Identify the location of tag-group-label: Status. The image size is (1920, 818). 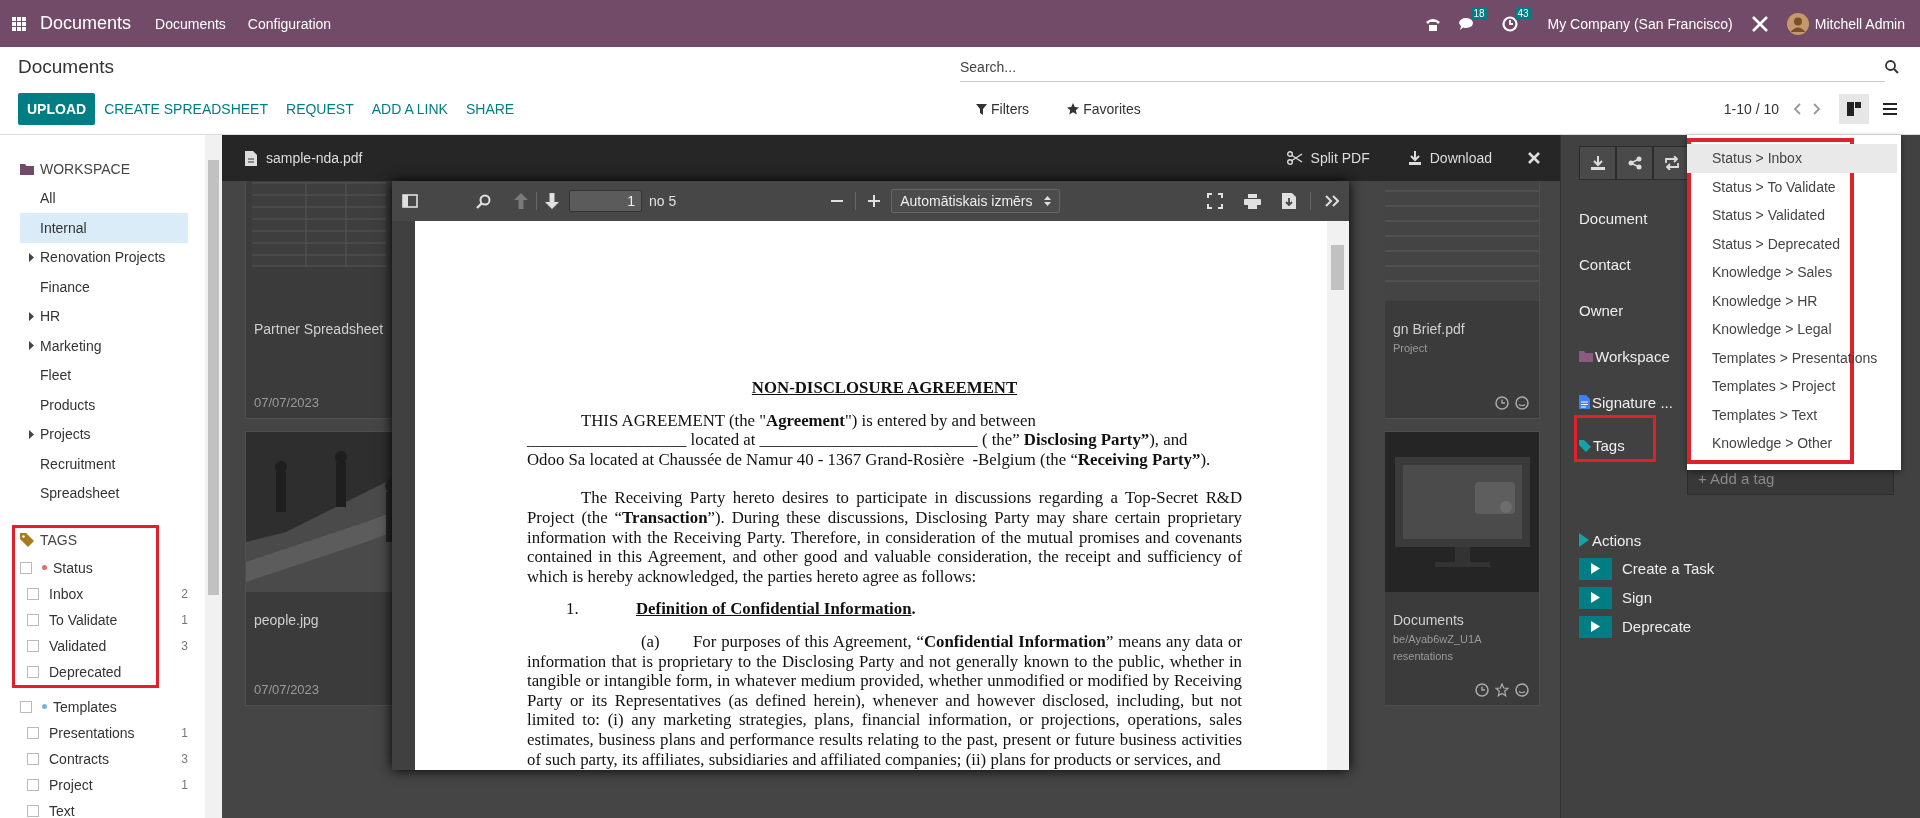
(73, 567).